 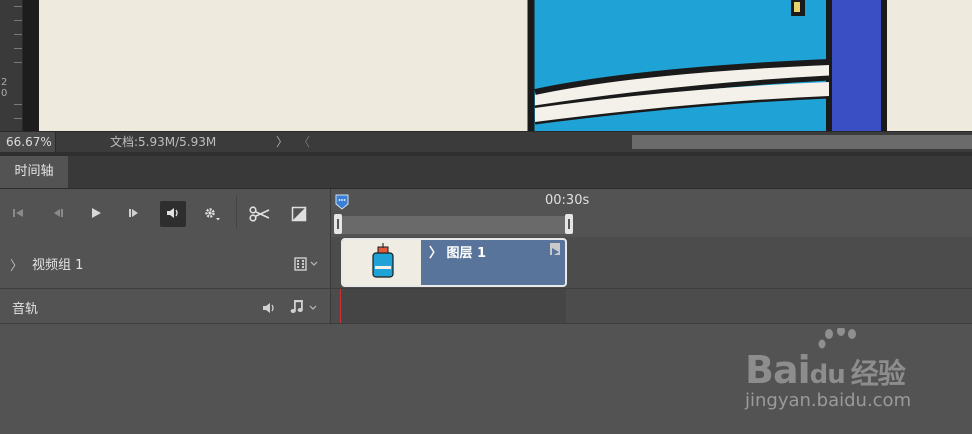 What do you see at coordinates (453, 306) in the screenshot?
I see `audio-track-range` at bounding box center [453, 306].